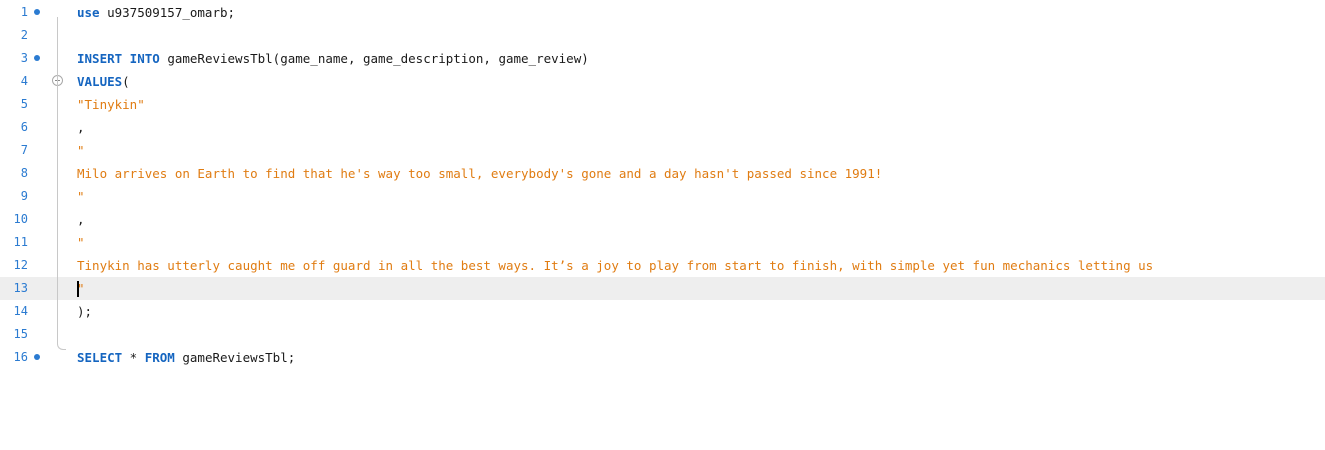  Describe the element at coordinates (57, 179) in the screenshot. I see `fold-guide-line` at that location.